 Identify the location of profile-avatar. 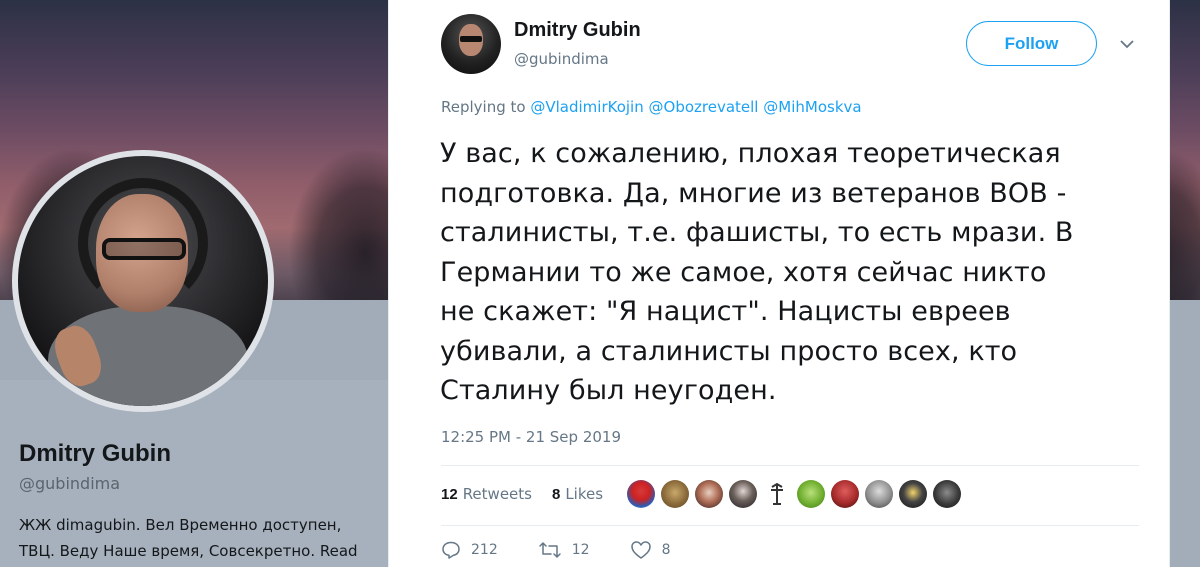
(143, 281).